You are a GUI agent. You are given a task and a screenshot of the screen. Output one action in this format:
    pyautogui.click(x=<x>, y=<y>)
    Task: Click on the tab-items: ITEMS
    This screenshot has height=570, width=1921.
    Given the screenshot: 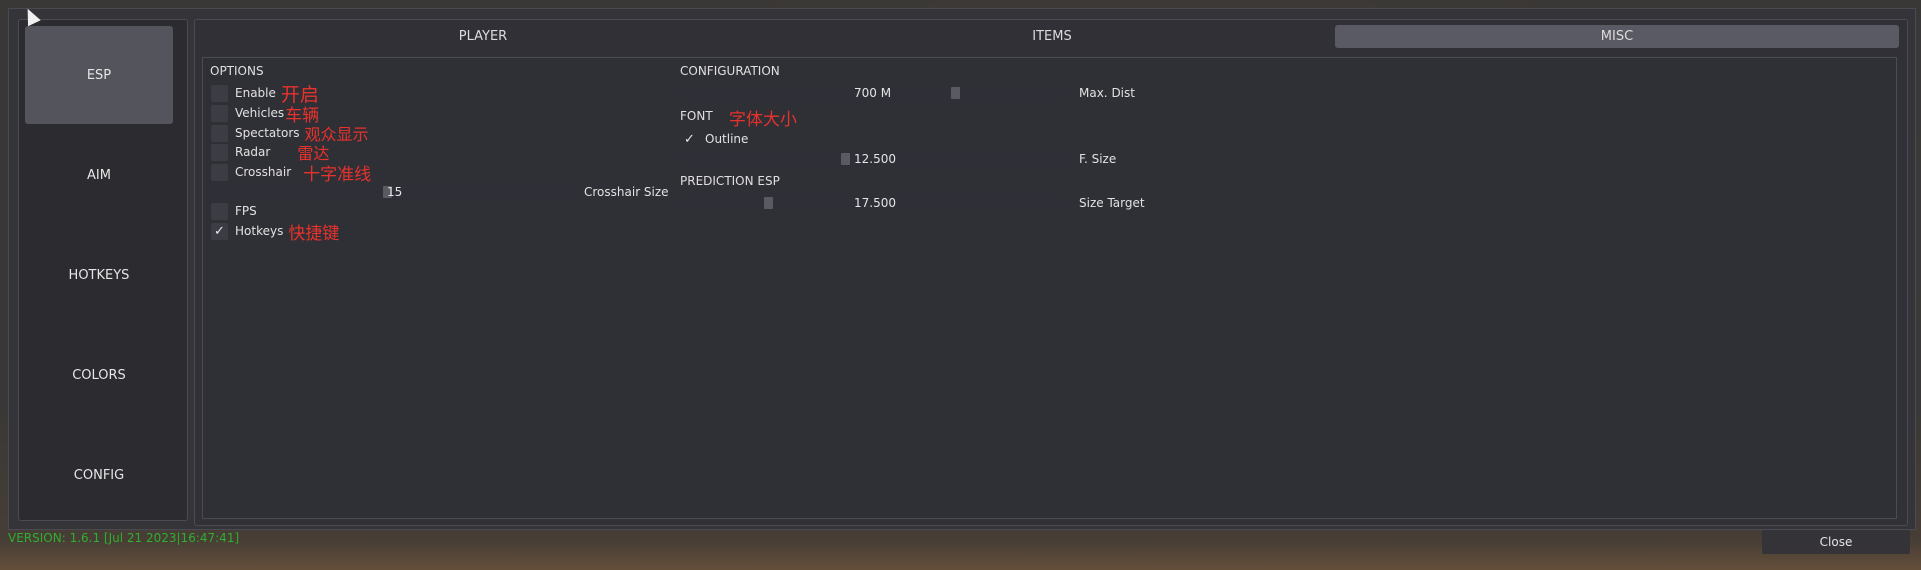 What is the action you would take?
    pyautogui.click(x=1052, y=36)
    